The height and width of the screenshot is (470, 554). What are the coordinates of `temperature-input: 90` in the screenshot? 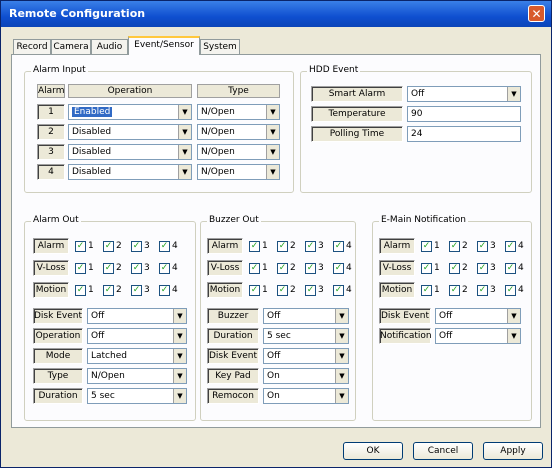 It's located at (464, 114).